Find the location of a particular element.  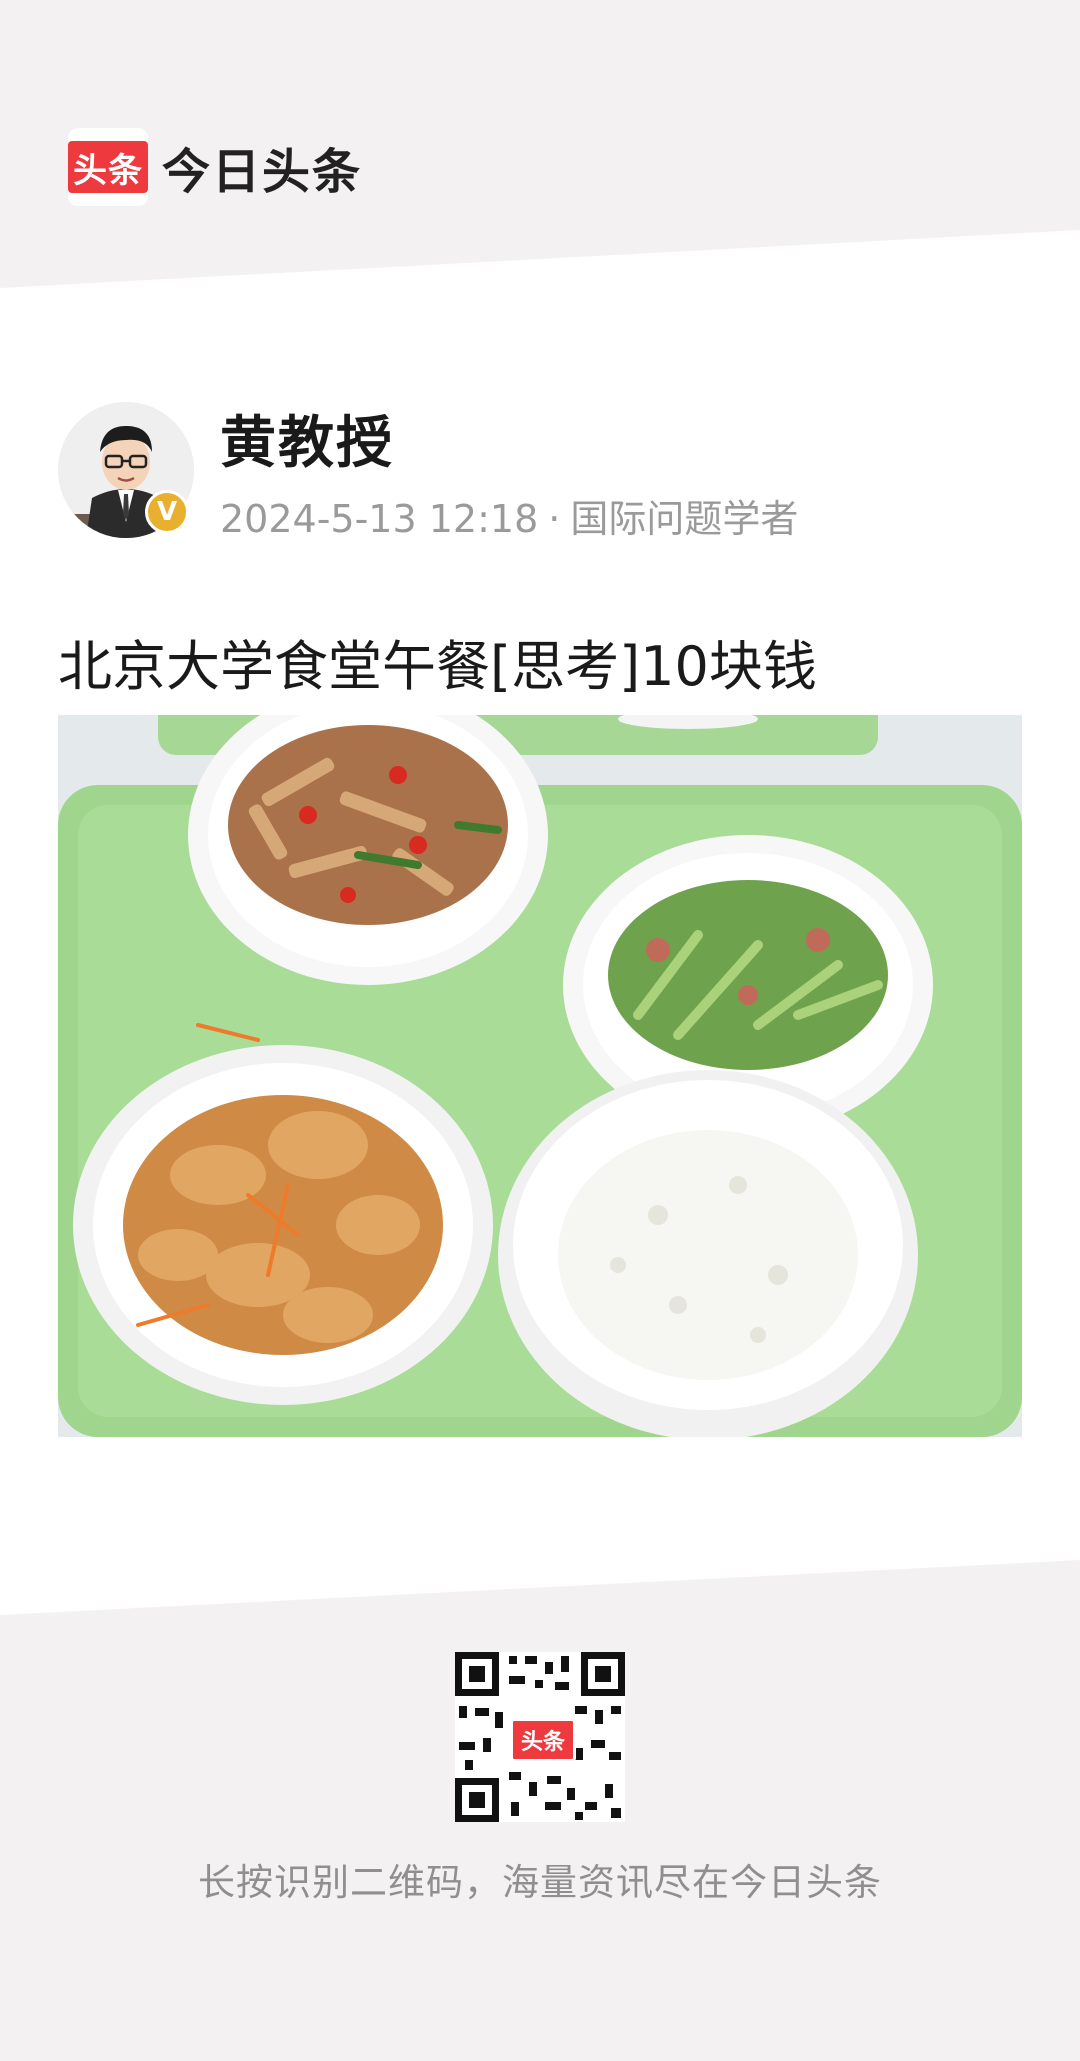

brand-header: 头条 今日头条 is located at coordinates (215, 167).